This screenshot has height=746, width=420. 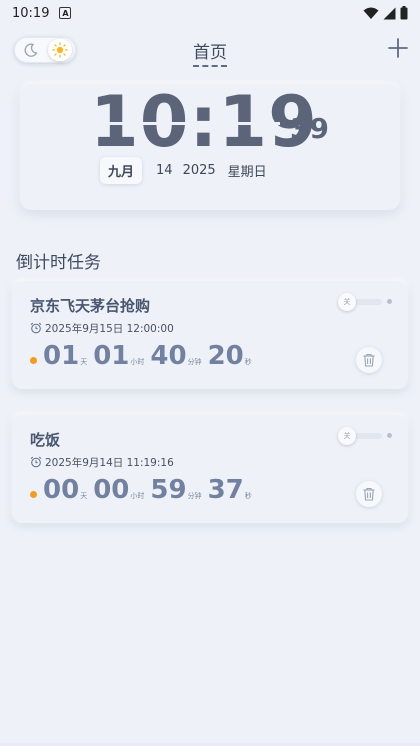 I want to click on countdown-seconds: 20, so click(x=225, y=356).